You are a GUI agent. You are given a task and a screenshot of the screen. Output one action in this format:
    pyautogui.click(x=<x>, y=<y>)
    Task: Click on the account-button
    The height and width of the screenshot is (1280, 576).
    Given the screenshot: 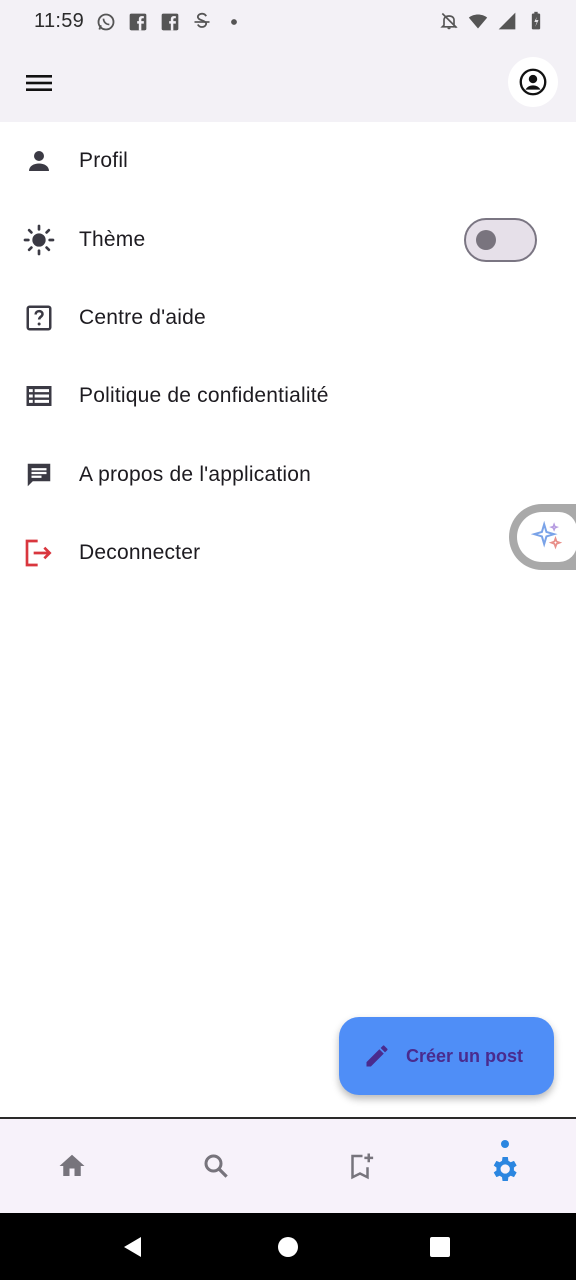 What is the action you would take?
    pyautogui.click(x=533, y=82)
    